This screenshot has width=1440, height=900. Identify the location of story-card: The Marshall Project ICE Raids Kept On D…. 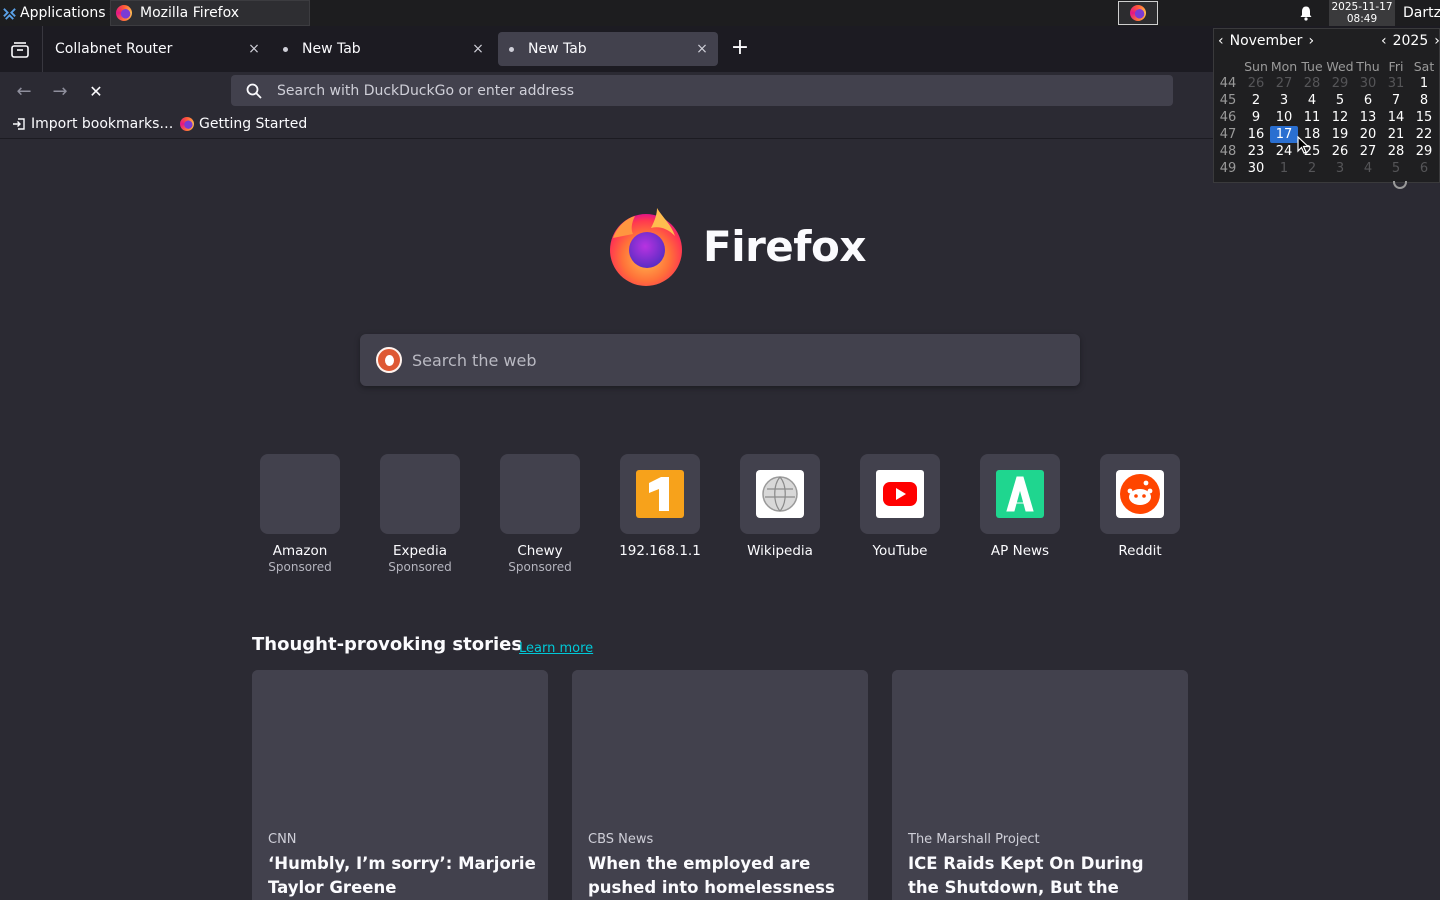
(1040, 785).